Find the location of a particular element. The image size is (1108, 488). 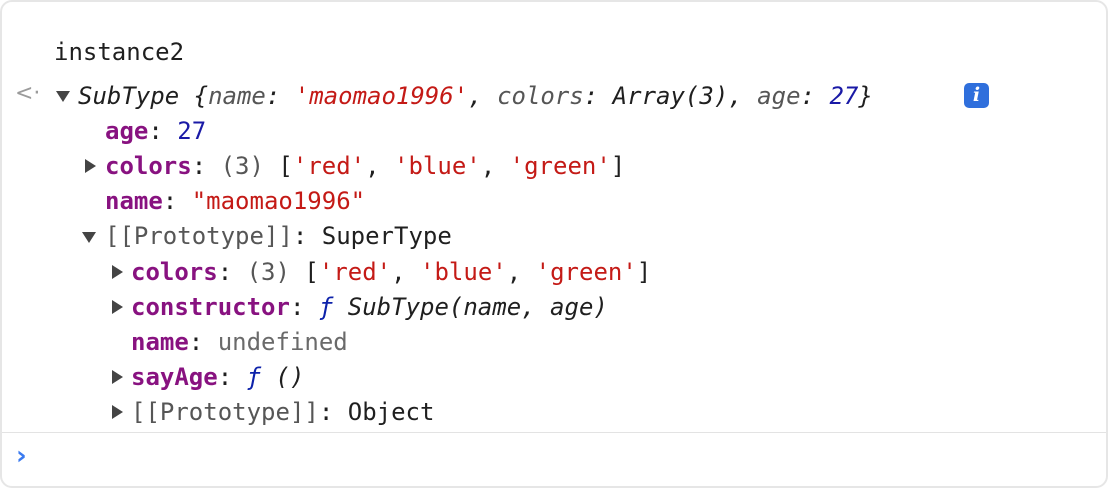

prop-key: constructor is located at coordinates (210, 307).